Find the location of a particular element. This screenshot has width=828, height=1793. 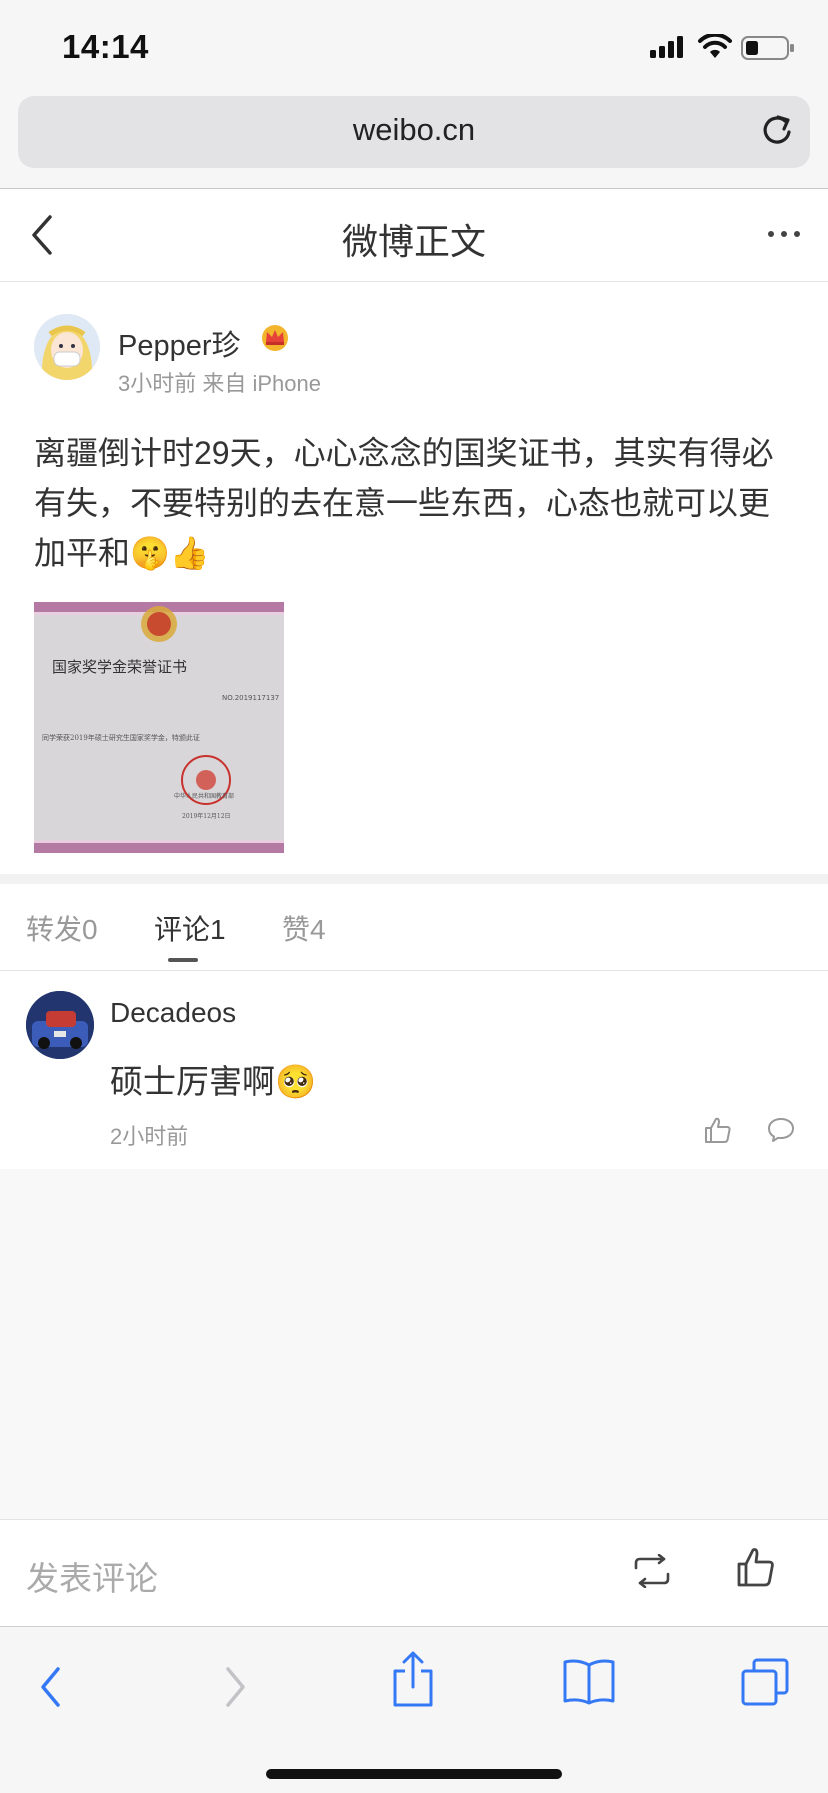

active-tab-indicator is located at coordinates (183, 960).